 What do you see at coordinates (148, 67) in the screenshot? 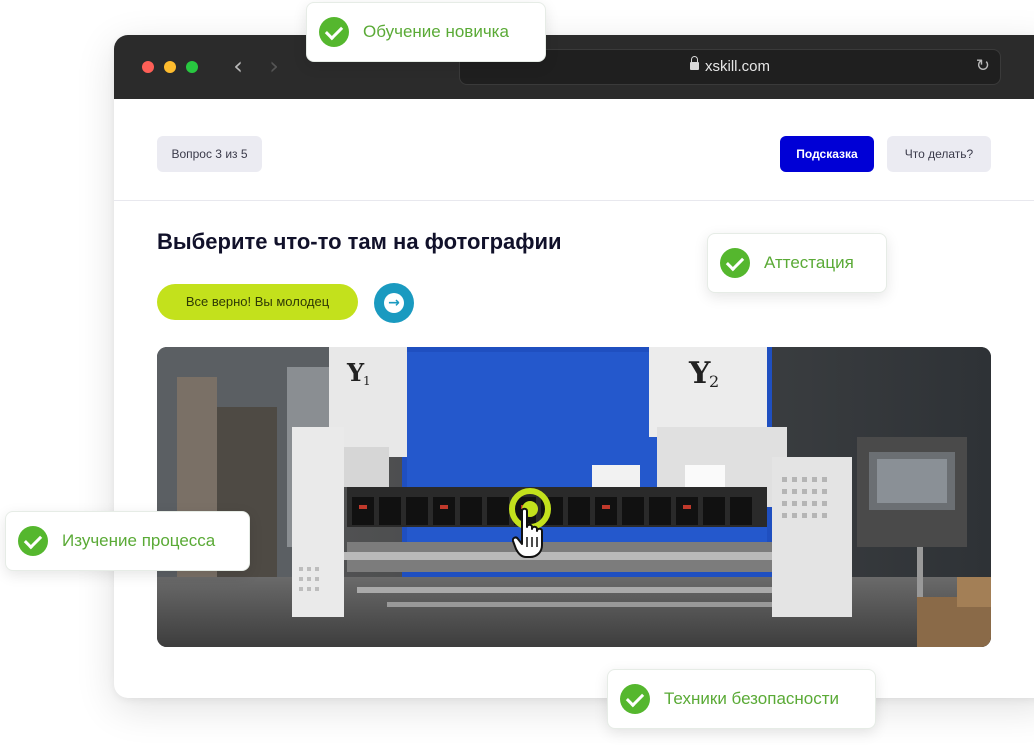
I see `close-window-button` at bounding box center [148, 67].